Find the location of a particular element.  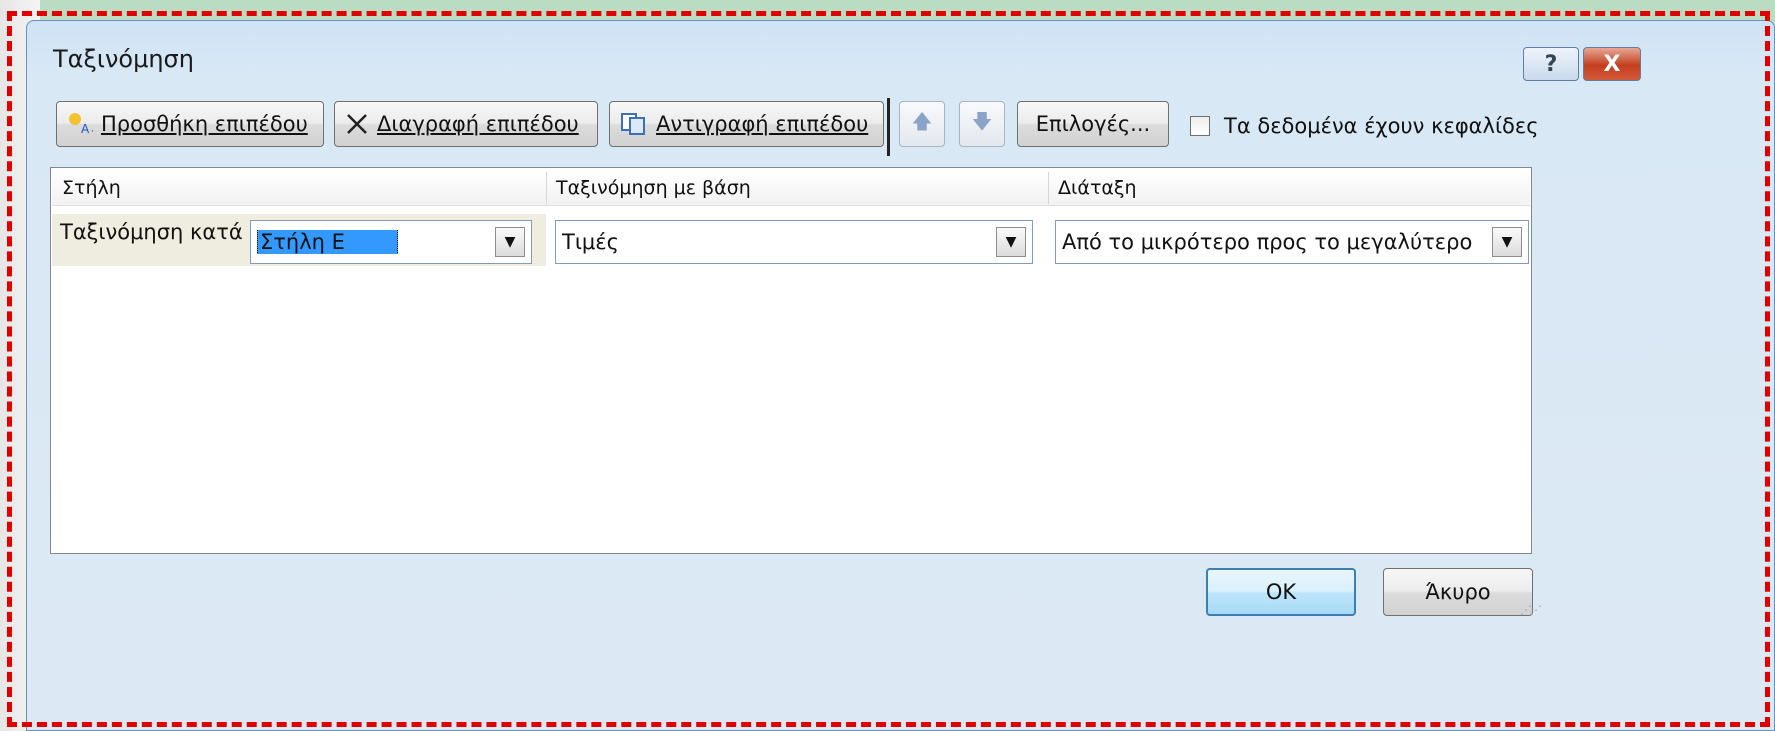

order-select: Από το μικρότερο προς το μεγαλύτερο ▼ is located at coordinates (1292, 242).